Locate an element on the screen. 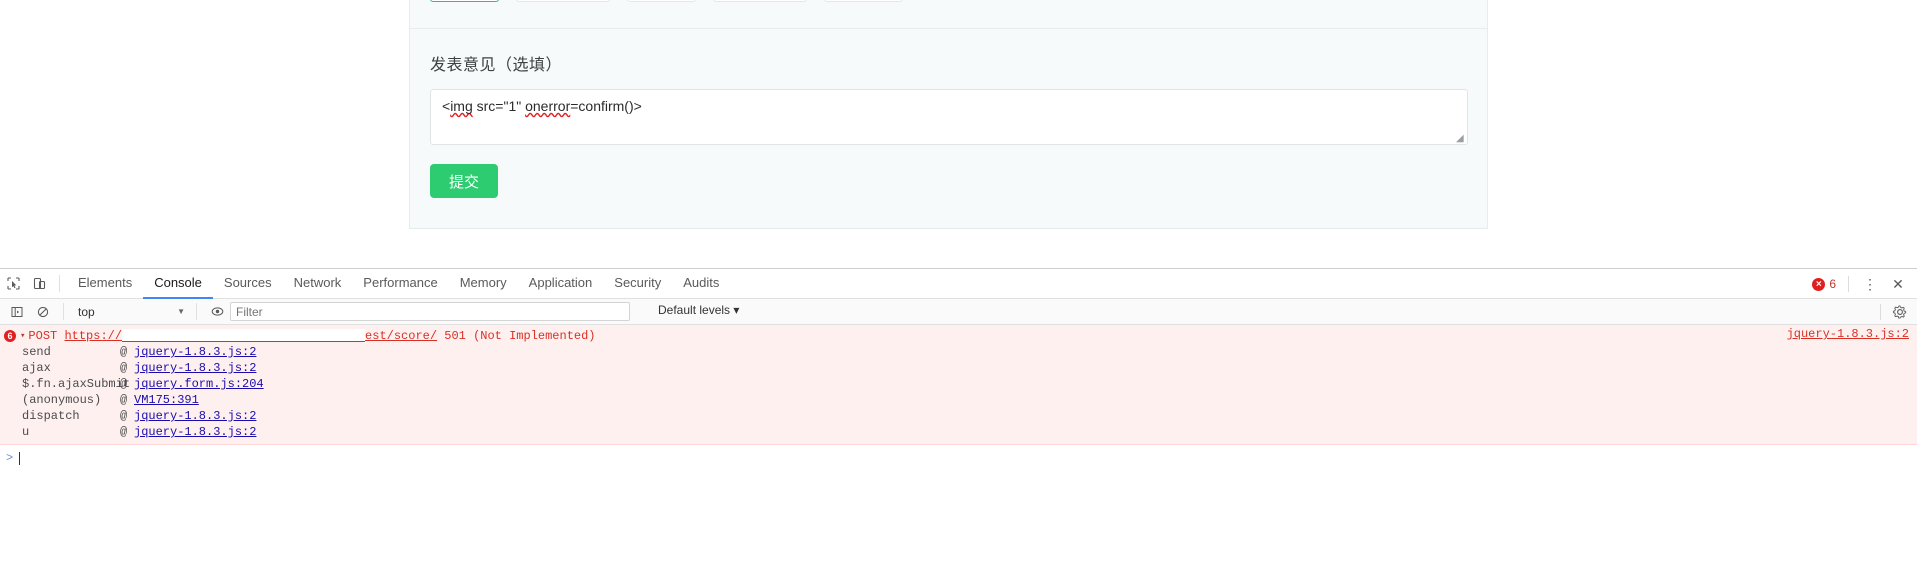 This screenshot has height=575, width=1917. filterbar-right-actions is located at coordinates (1893, 312).